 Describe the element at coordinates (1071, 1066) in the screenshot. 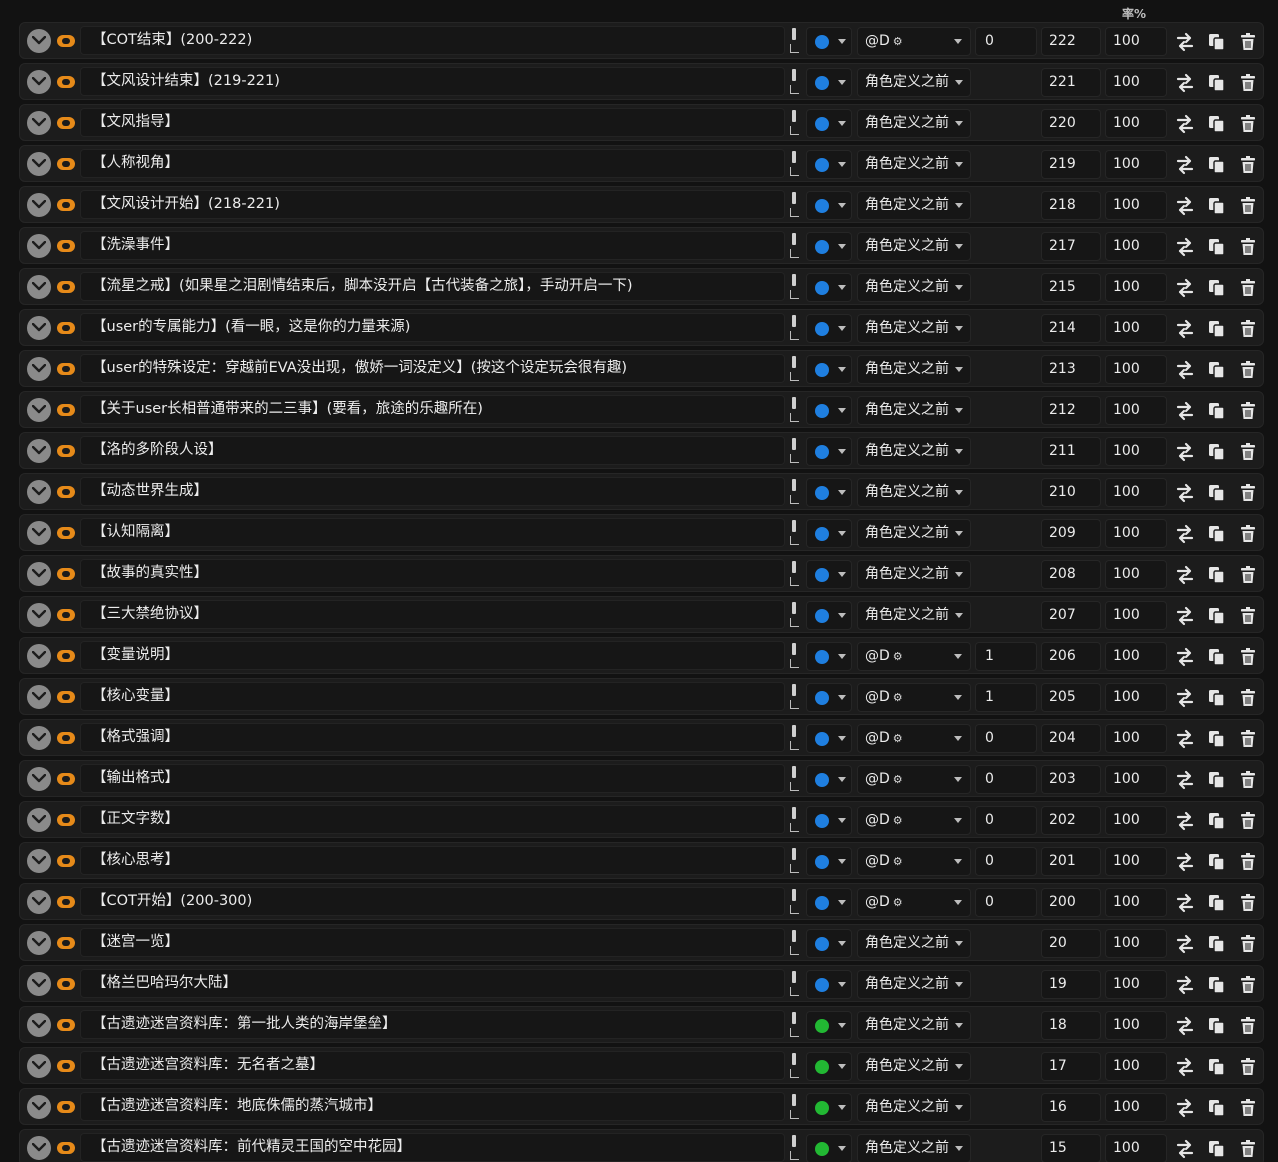

I see `order-input: 17` at that location.